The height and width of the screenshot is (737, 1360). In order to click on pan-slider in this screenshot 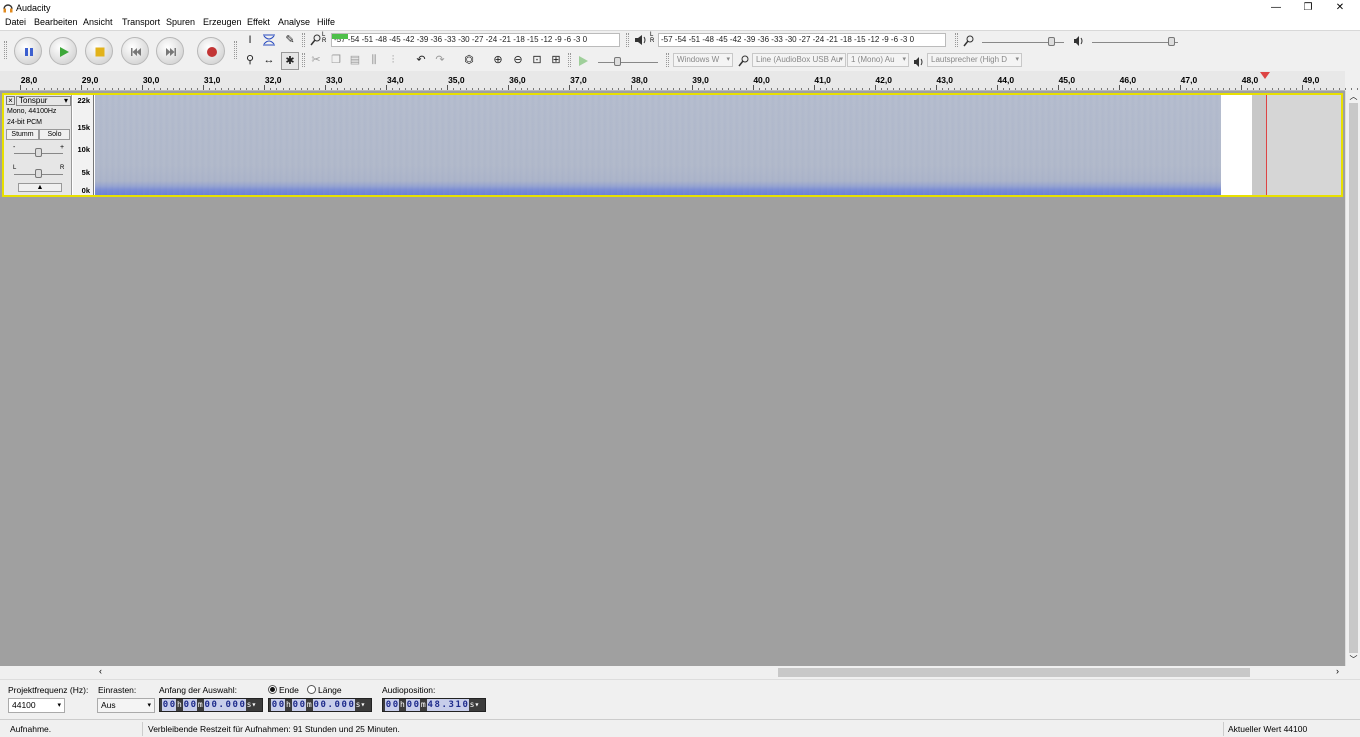, I will do `click(38, 173)`.